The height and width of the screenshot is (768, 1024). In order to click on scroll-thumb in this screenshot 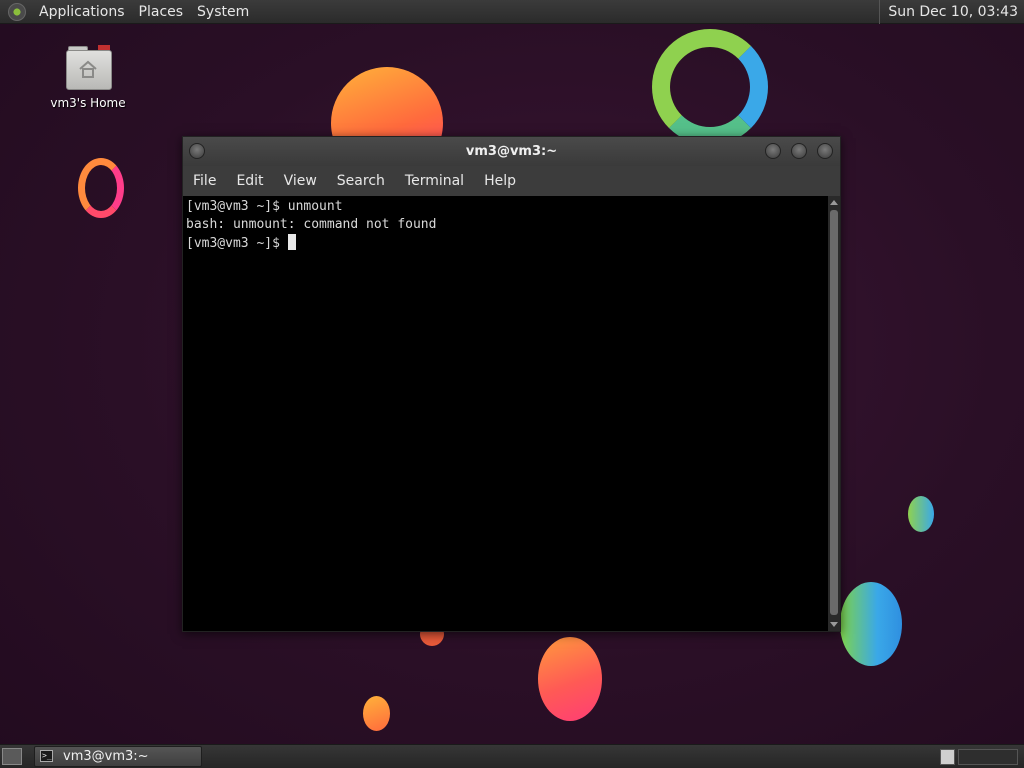, I will do `click(834, 412)`.